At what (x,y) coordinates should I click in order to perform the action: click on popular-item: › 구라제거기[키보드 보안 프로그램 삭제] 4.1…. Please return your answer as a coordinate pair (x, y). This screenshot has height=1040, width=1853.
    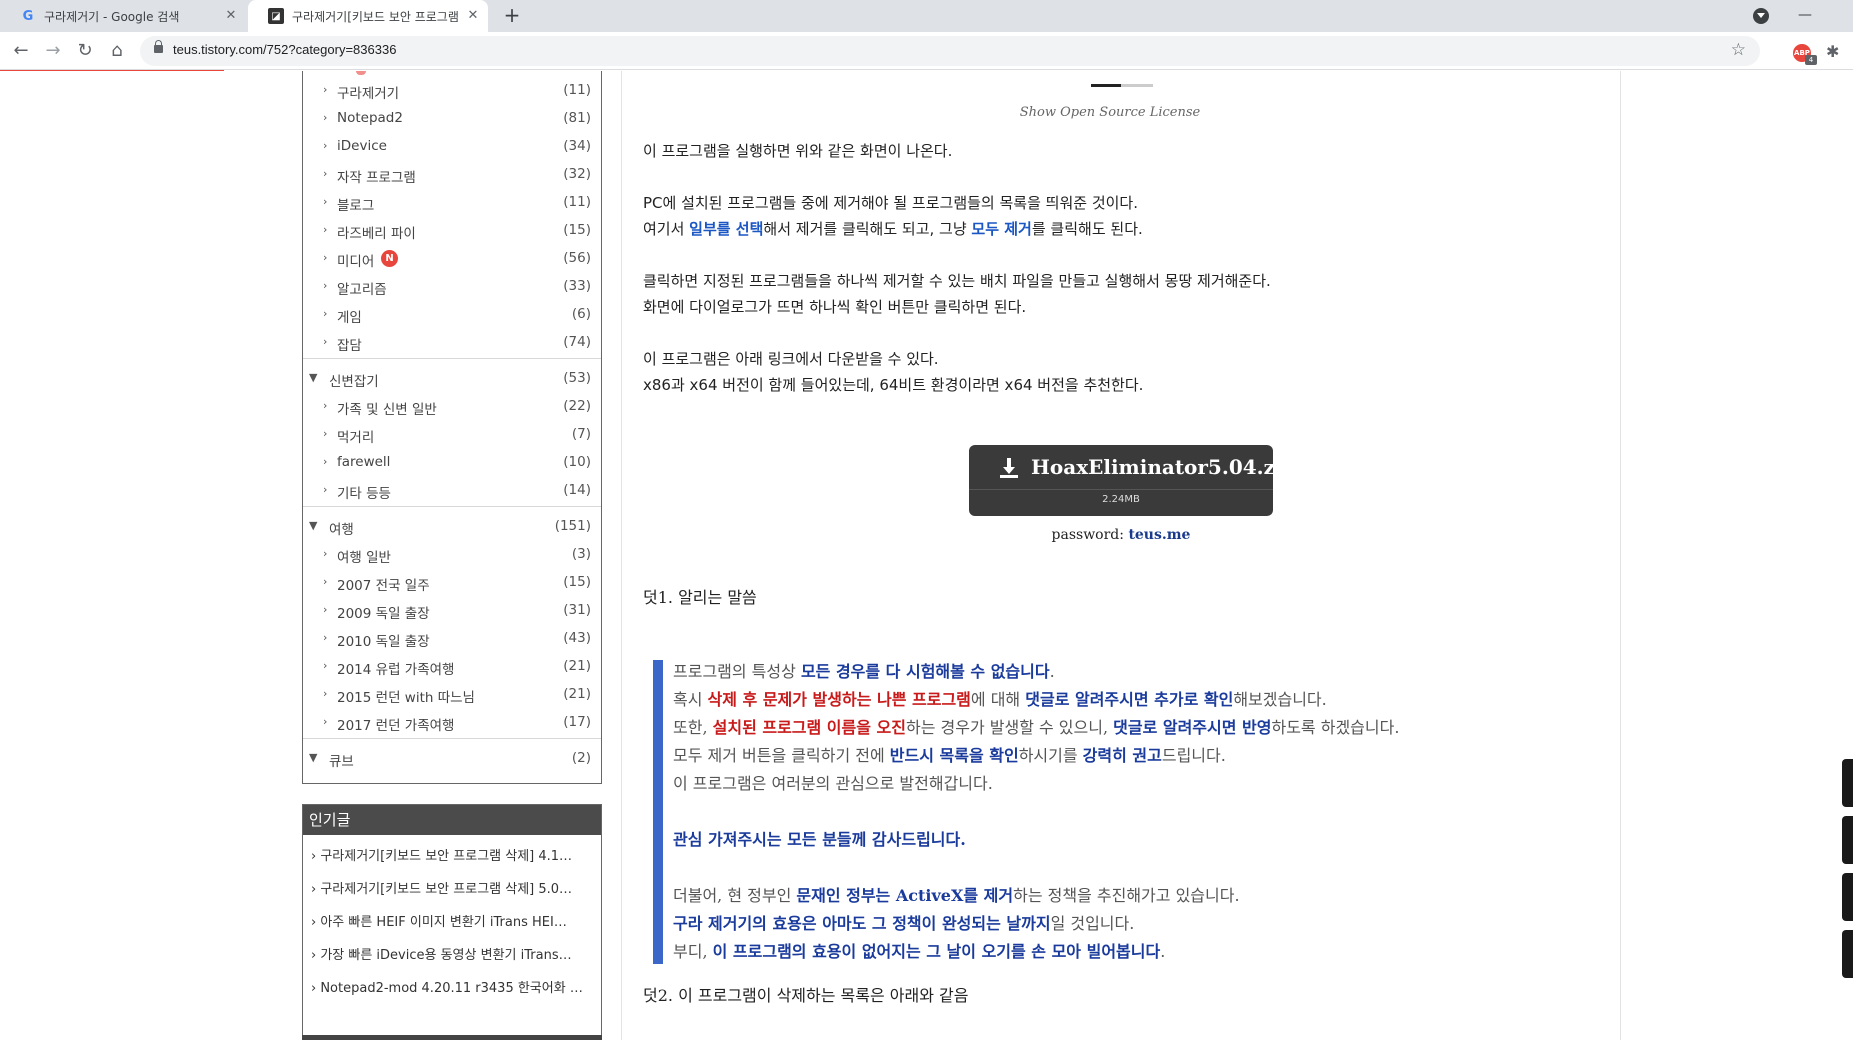
    Looking at the image, I should click on (452, 854).